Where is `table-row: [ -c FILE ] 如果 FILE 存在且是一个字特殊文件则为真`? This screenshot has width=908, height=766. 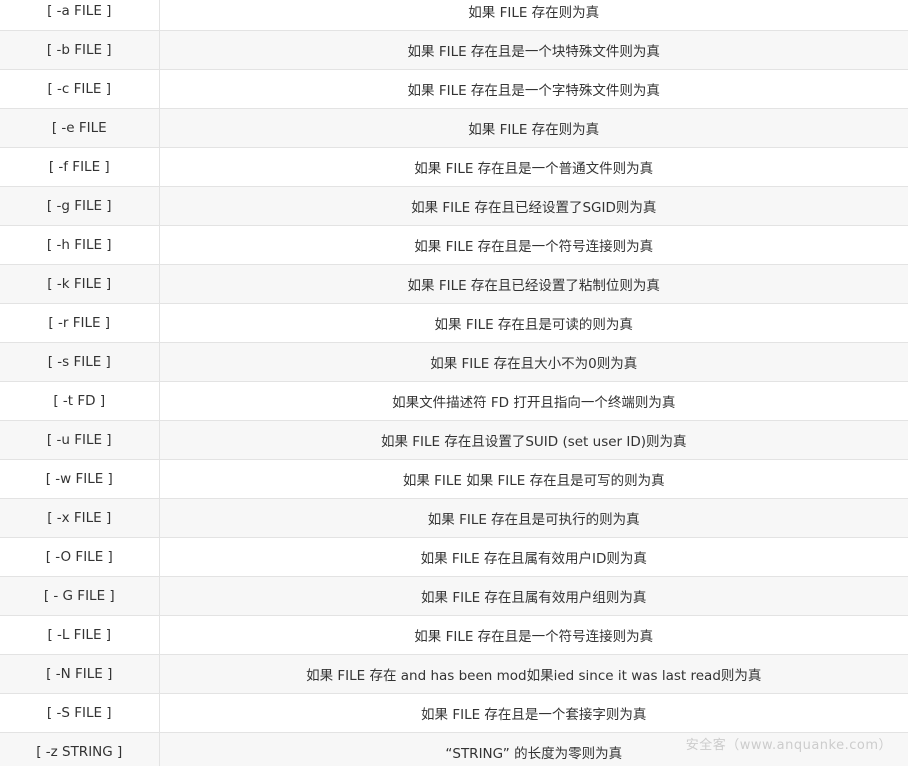 table-row: [ -c FILE ] 如果 FILE 存在且是一个字特殊文件则为真 is located at coordinates (454, 89).